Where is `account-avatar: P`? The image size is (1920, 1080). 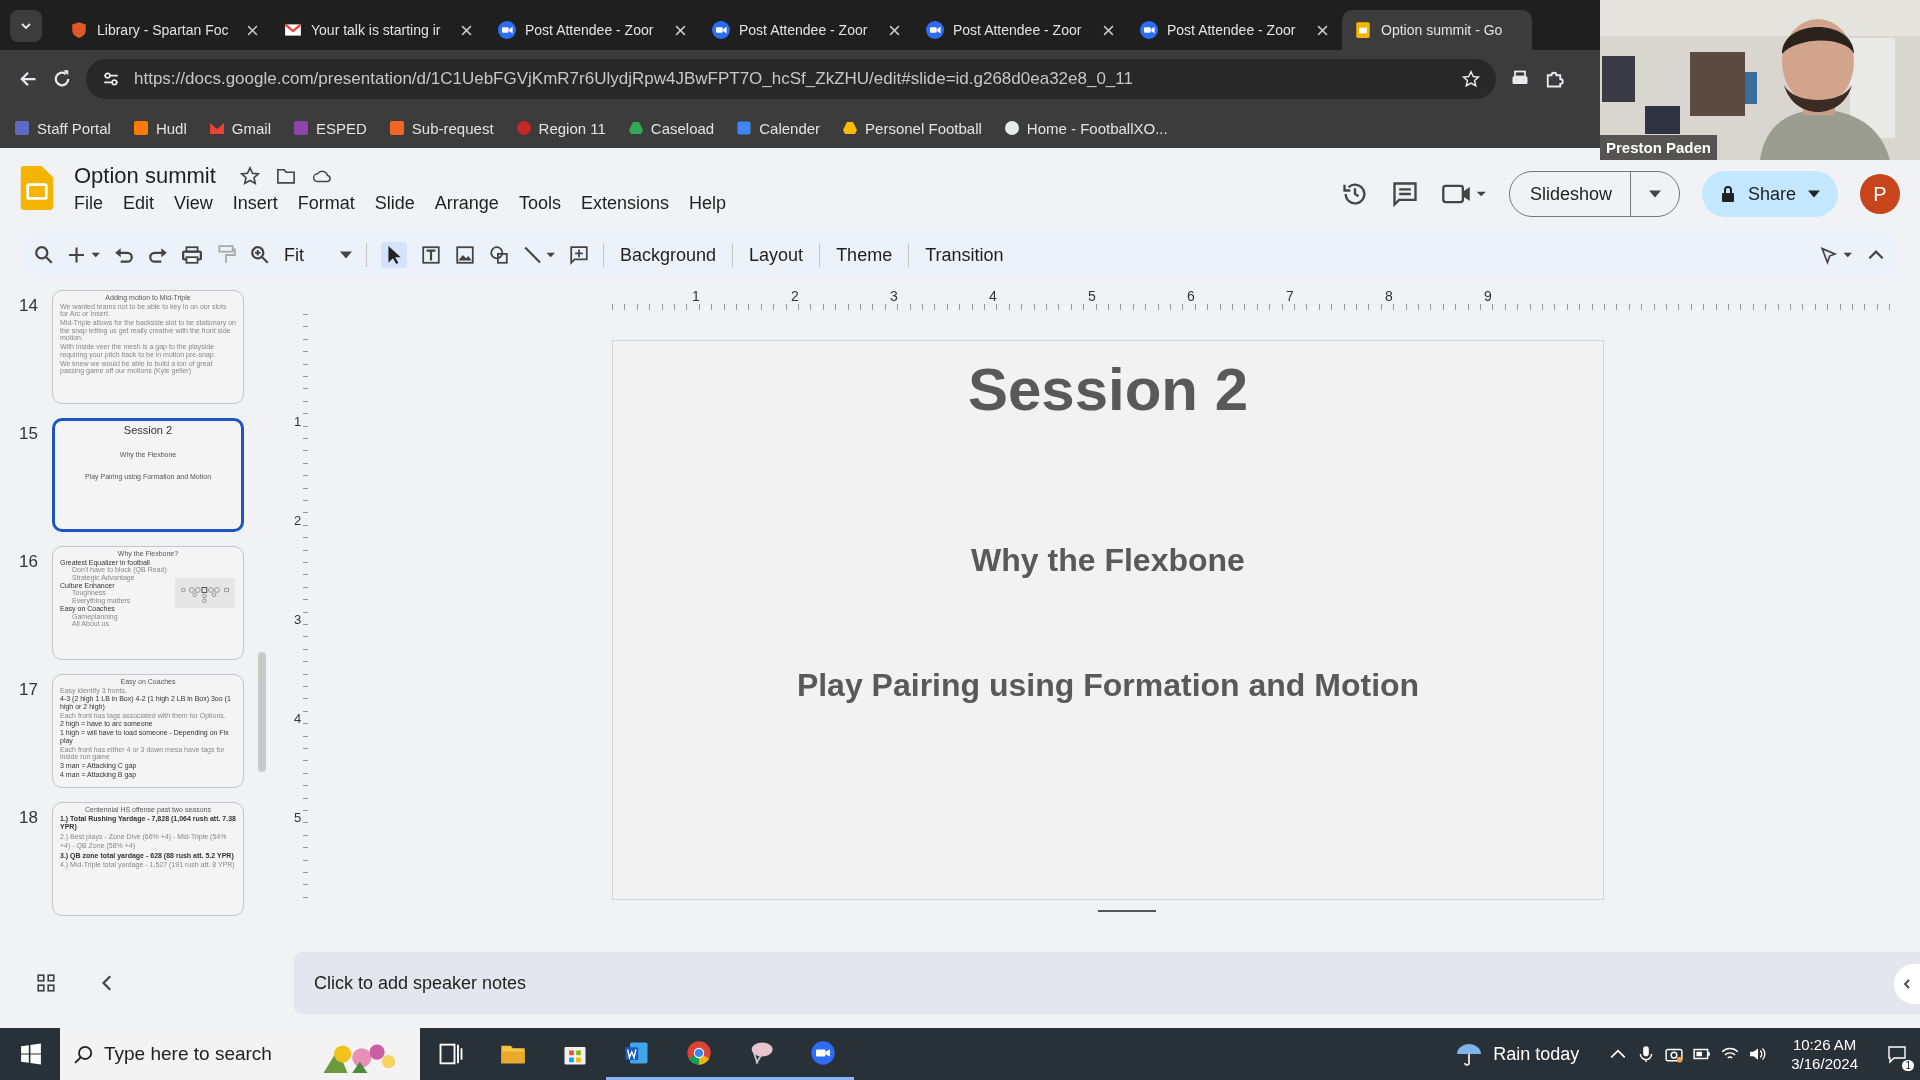 account-avatar: P is located at coordinates (1880, 194).